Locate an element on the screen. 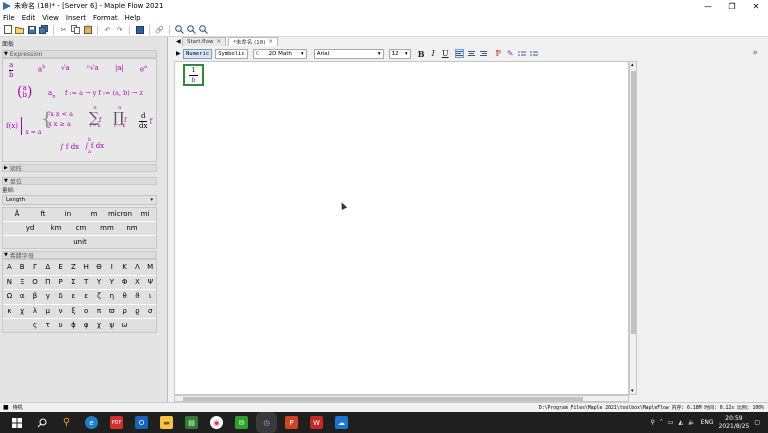 The image size is (768, 433). link-icon: 🔗 is located at coordinates (159, 29).